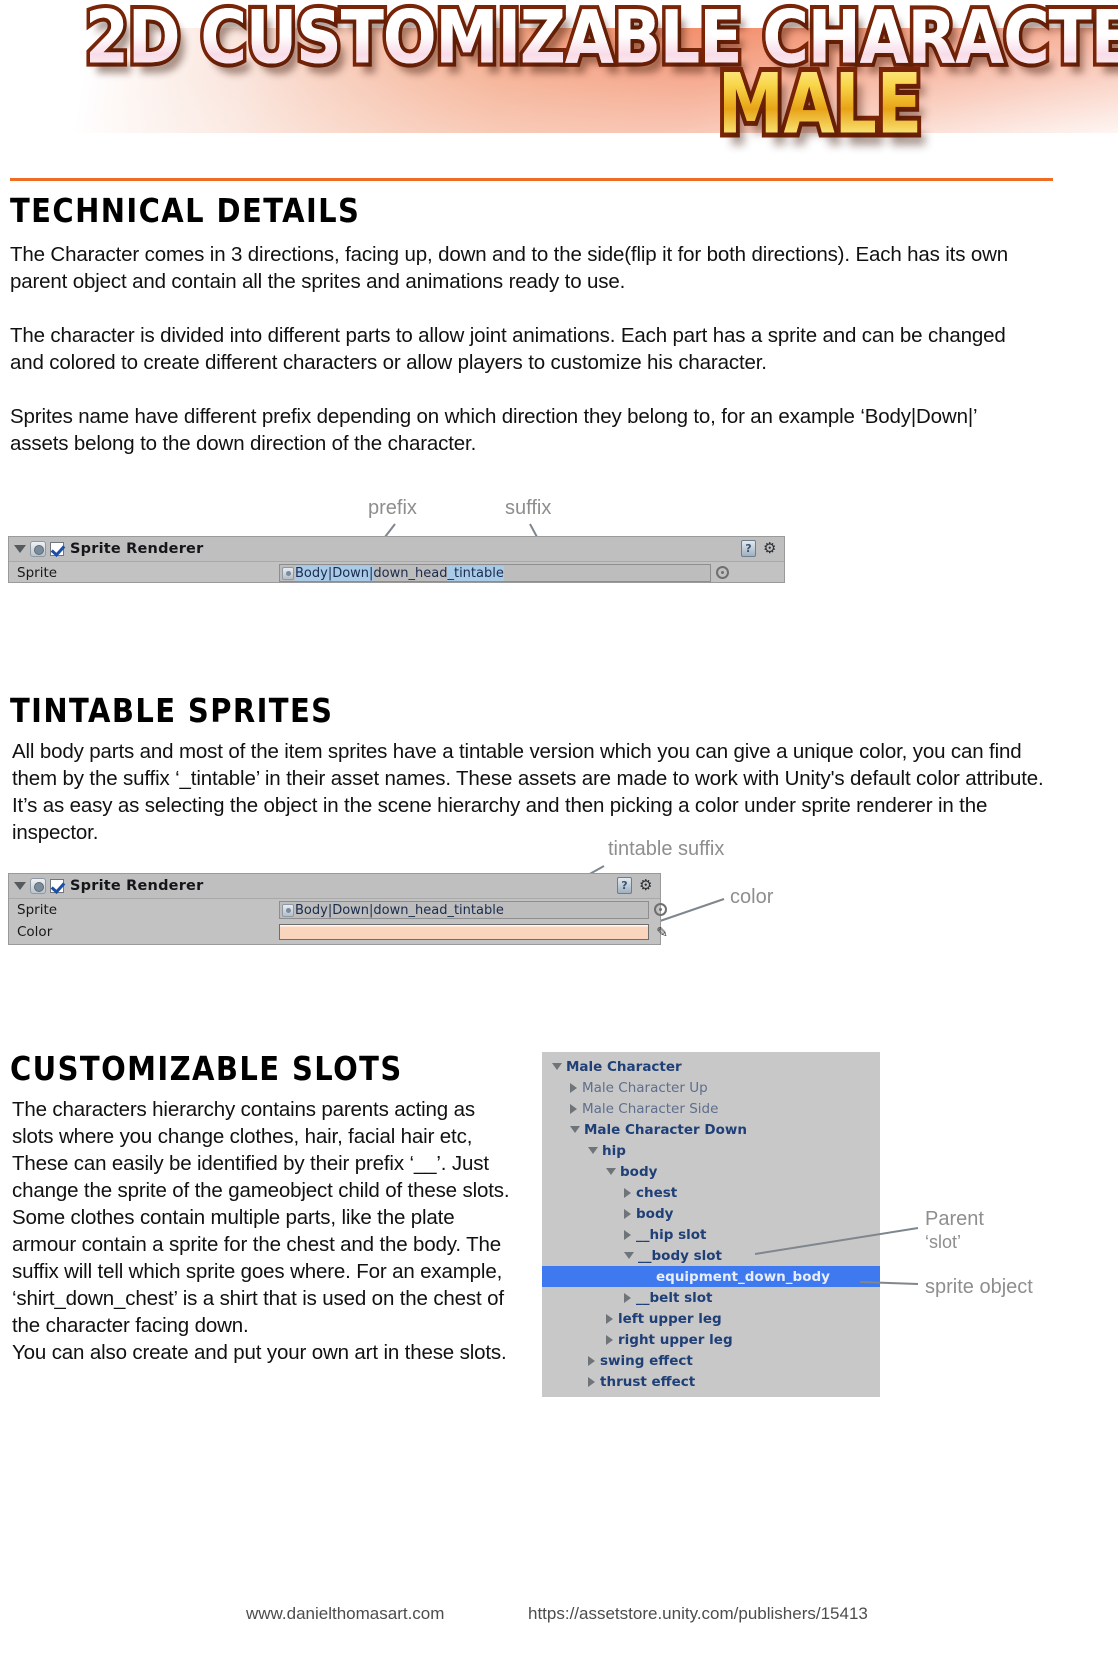 The height and width of the screenshot is (1656, 1118). What do you see at coordinates (345, 1614) in the screenshot?
I see `footer-website-link: www.danielthomasart.com` at bounding box center [345, 1614].